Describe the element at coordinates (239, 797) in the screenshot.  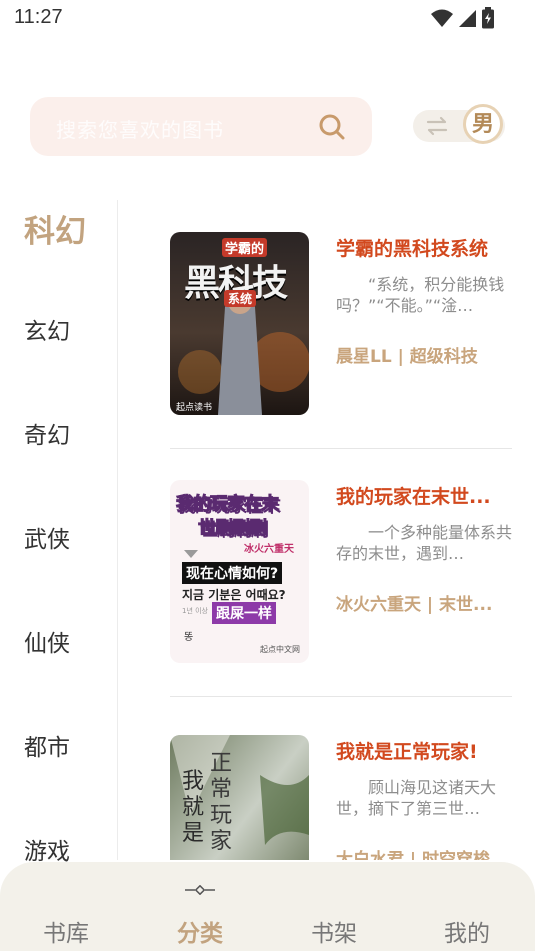
I see `book-cover: 我就是 正常玩家` at that location.